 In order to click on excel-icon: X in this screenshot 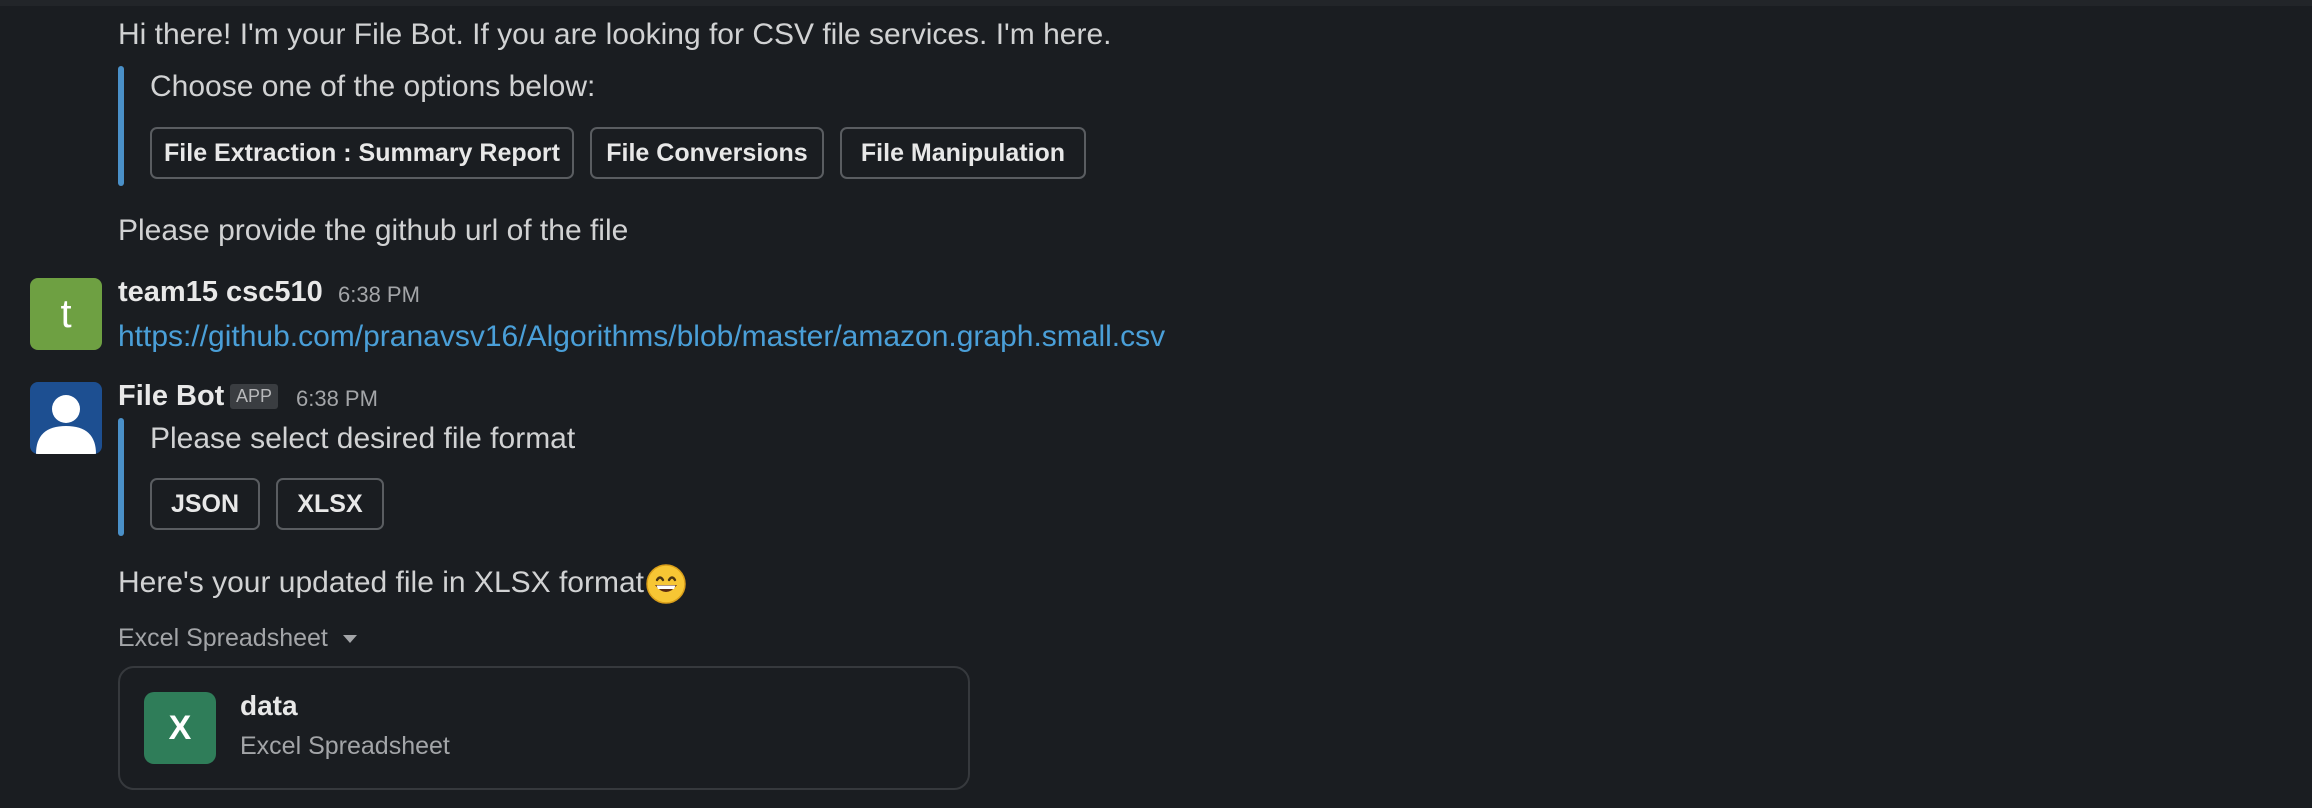, I will do `click(180, 728)`.